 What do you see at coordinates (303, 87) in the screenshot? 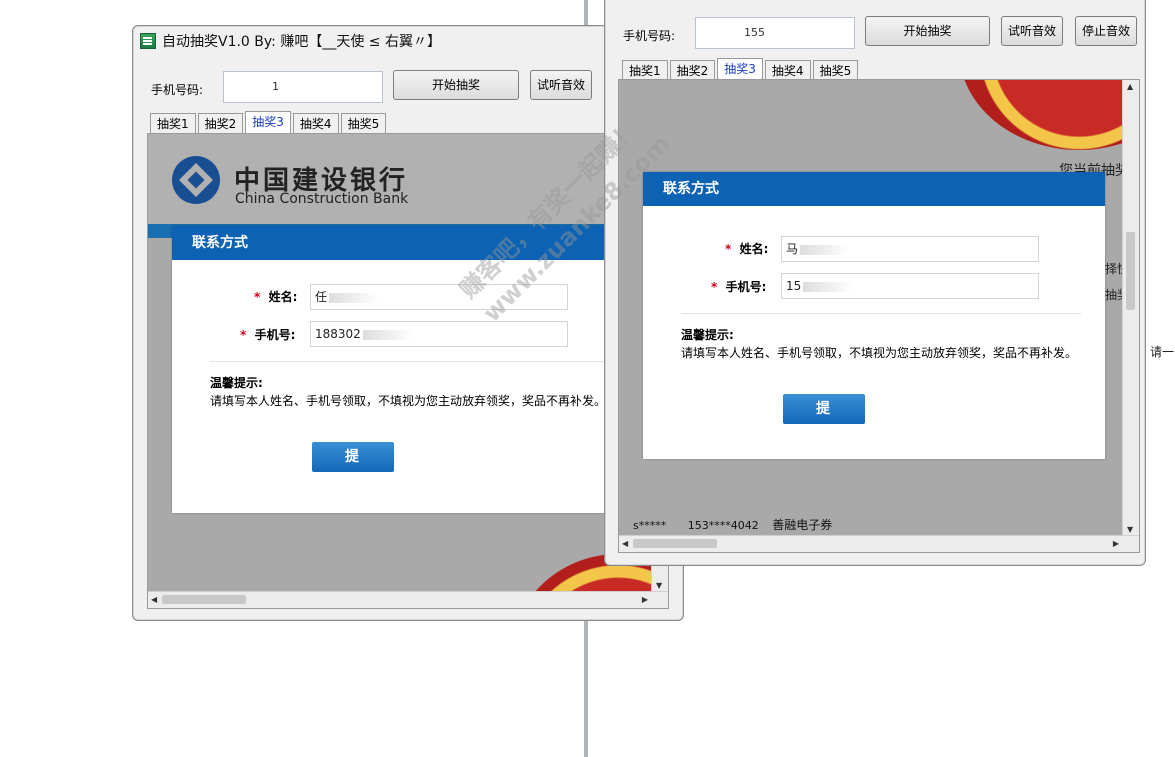
I see `phone-number-input: 1` at bounding box center [303, 87].